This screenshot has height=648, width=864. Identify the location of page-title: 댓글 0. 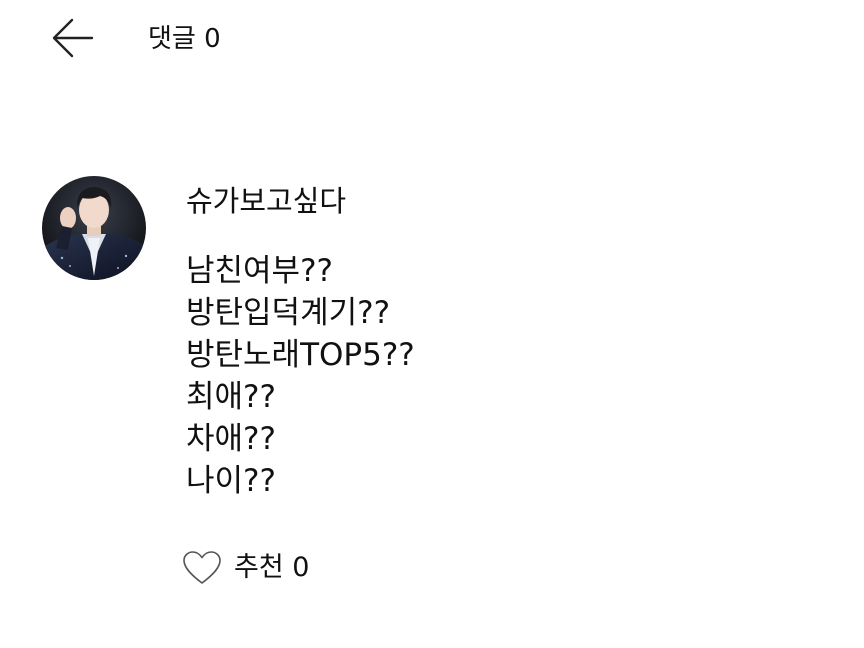
(184, 39).